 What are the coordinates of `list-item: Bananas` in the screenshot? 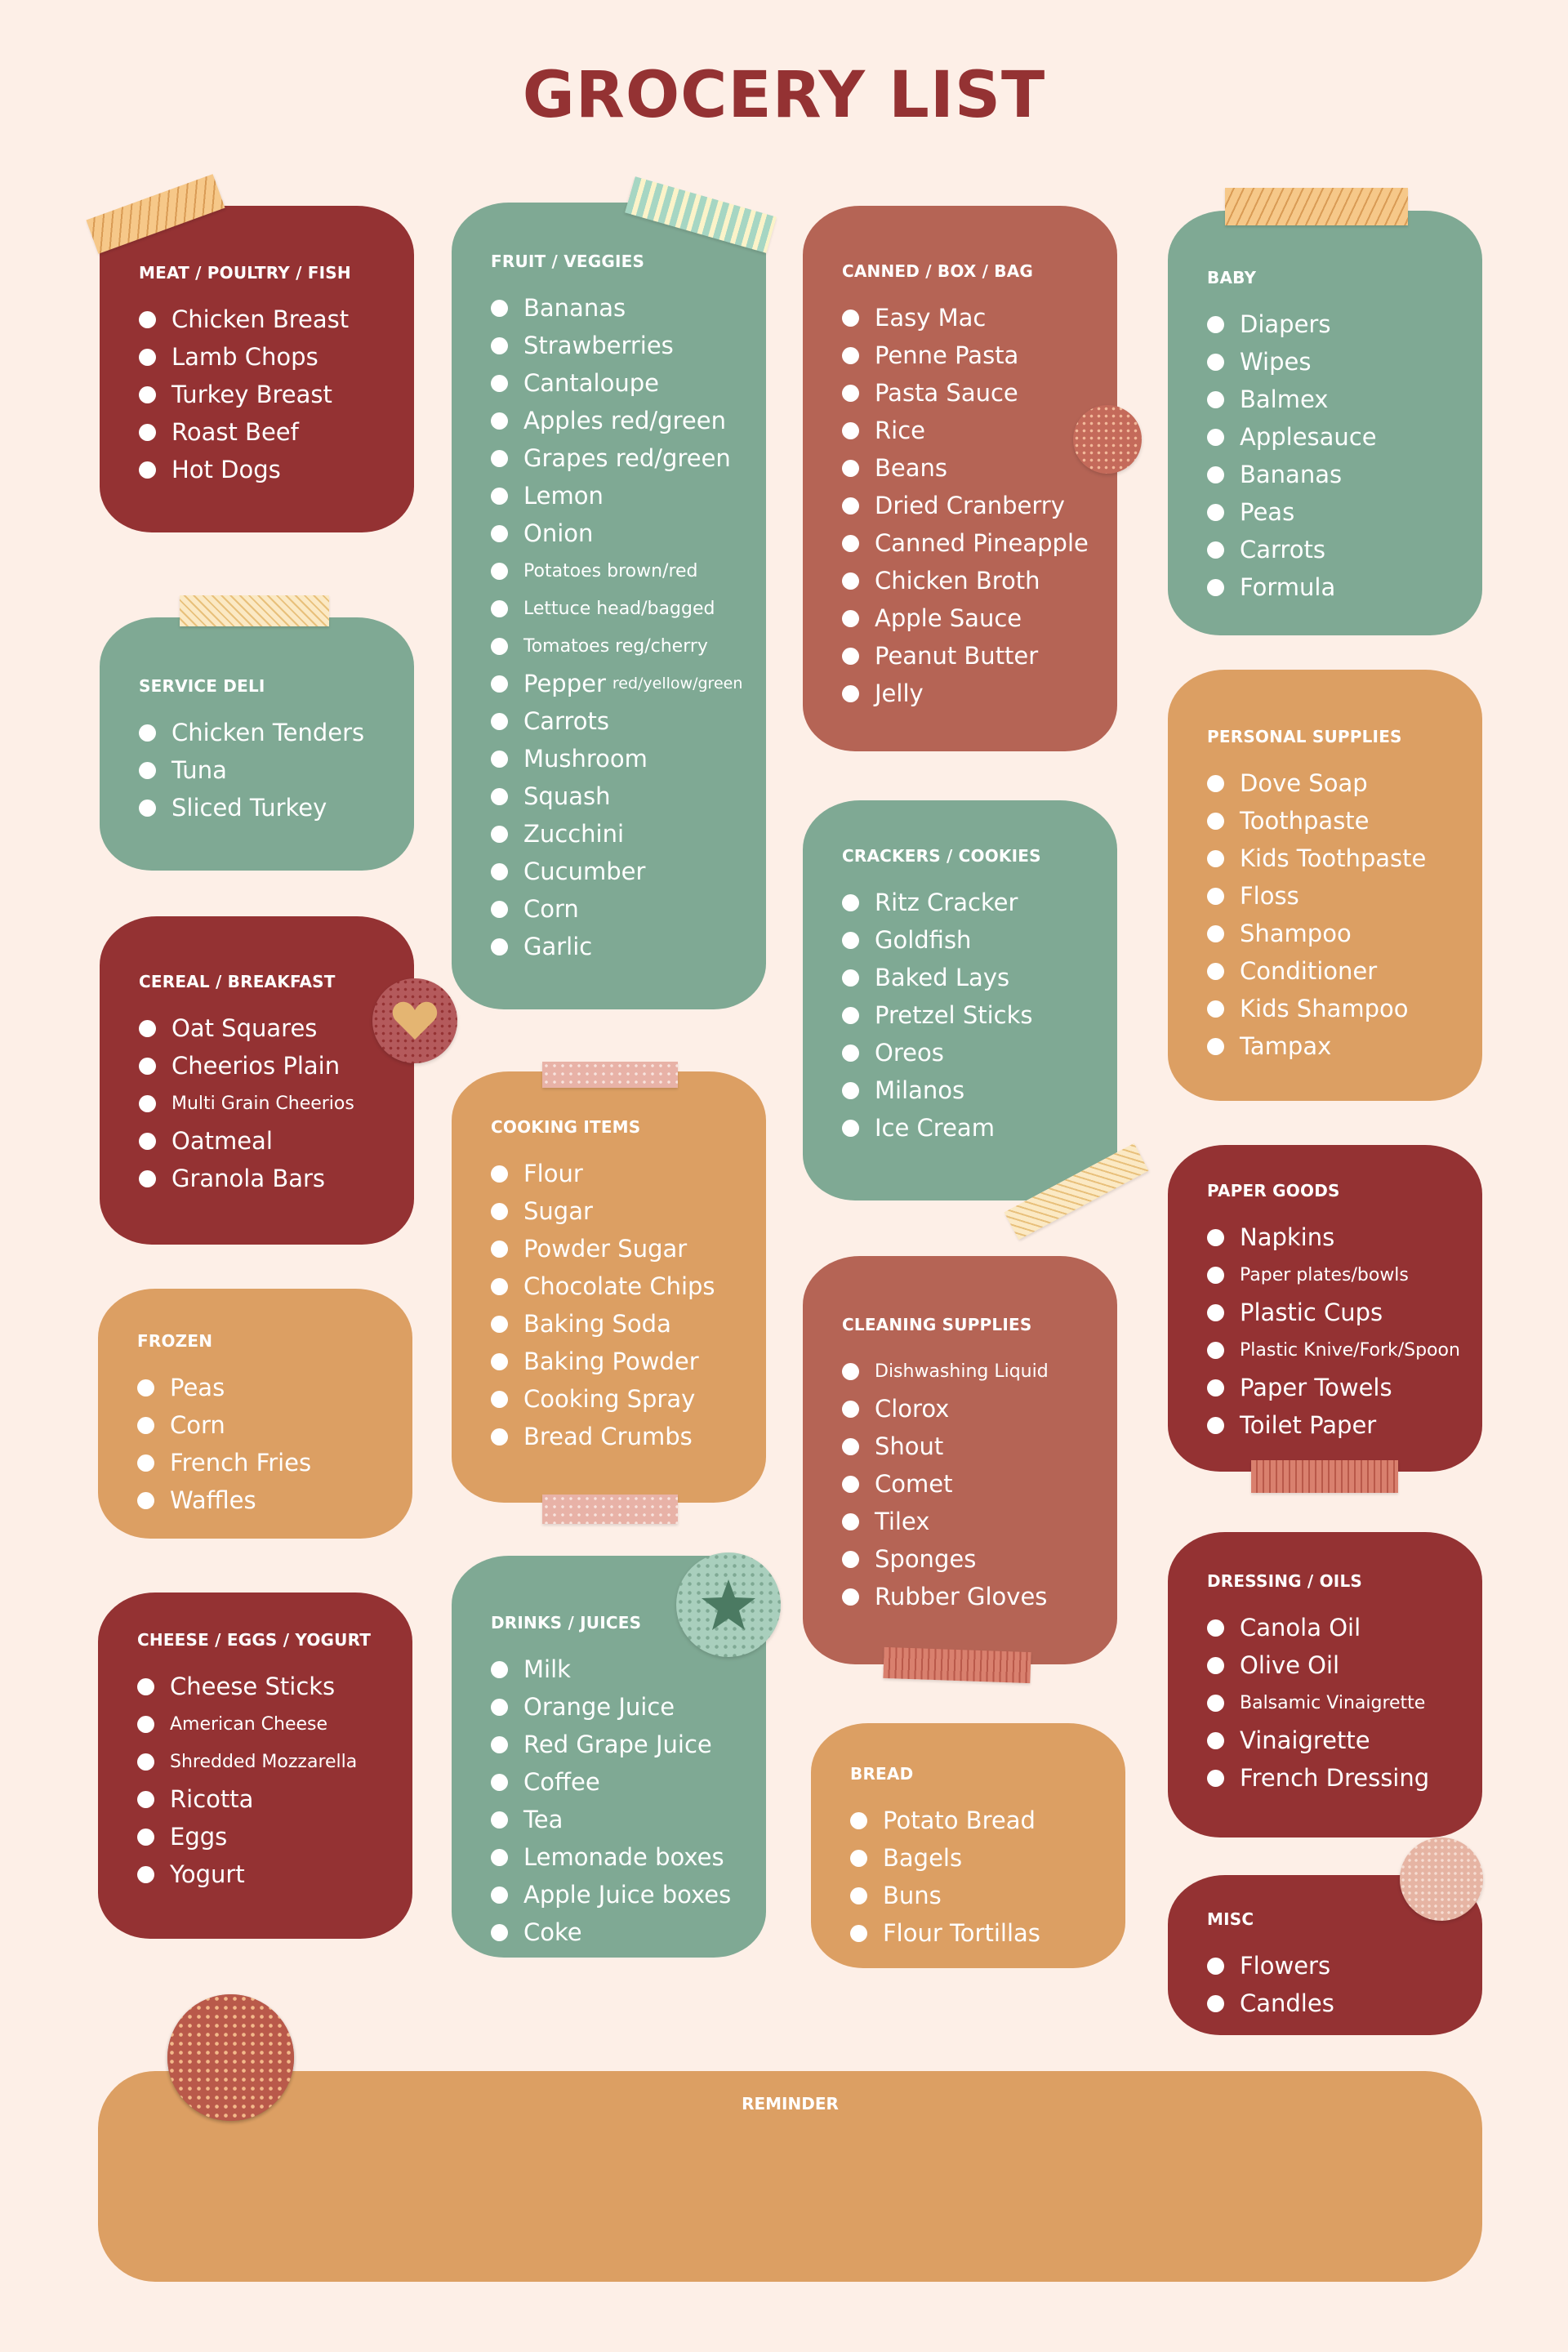 It's located at (612, 308).